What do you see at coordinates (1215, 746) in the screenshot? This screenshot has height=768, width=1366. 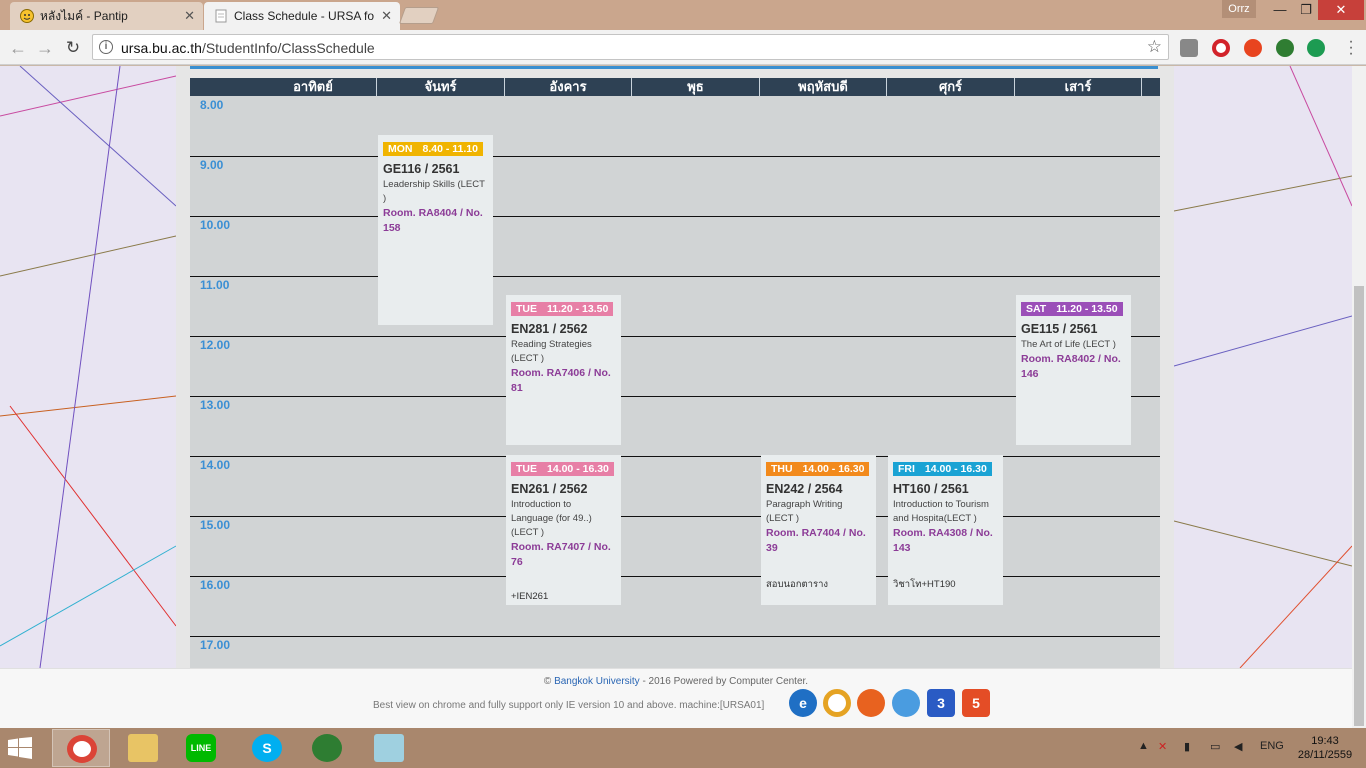 I see `network-icon: ▭` at bounding box center [1215, 746].